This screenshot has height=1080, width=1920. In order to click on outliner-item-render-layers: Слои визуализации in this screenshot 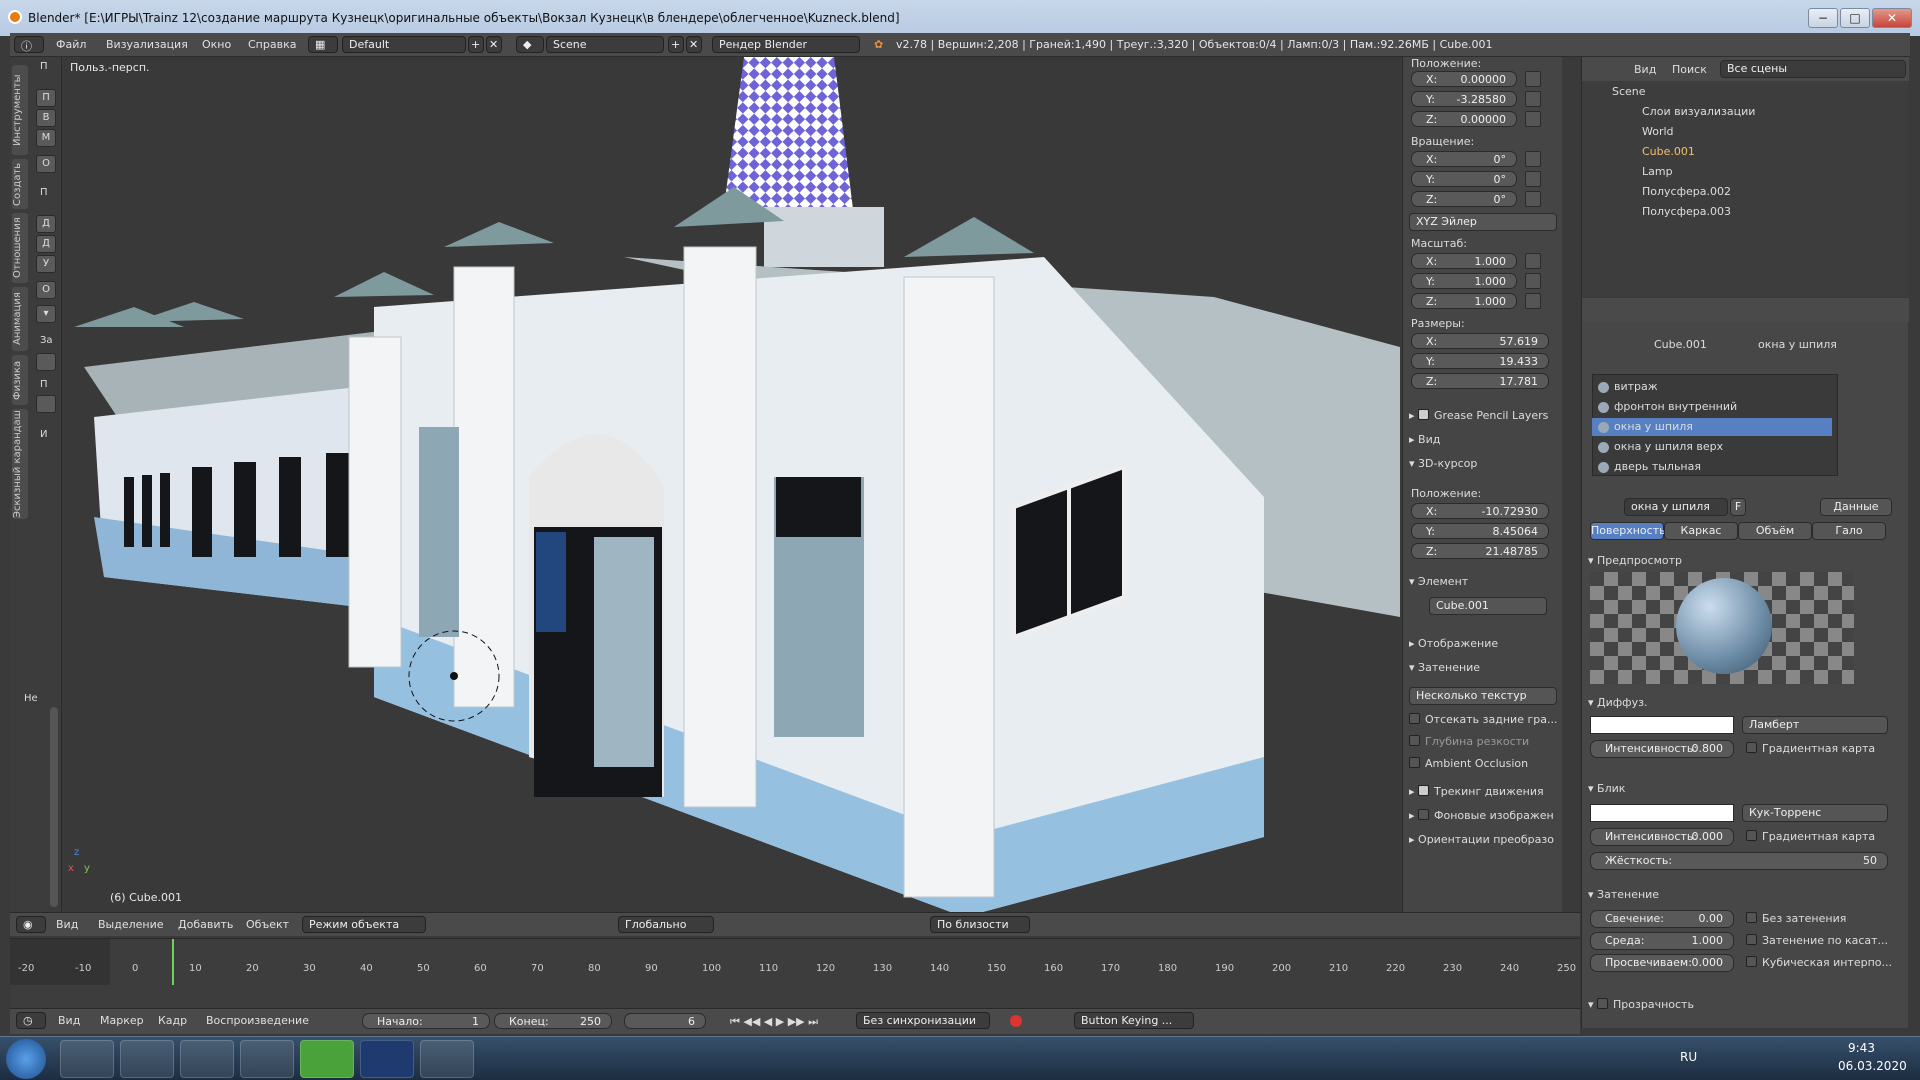, I will do `click(1745, 114)`.